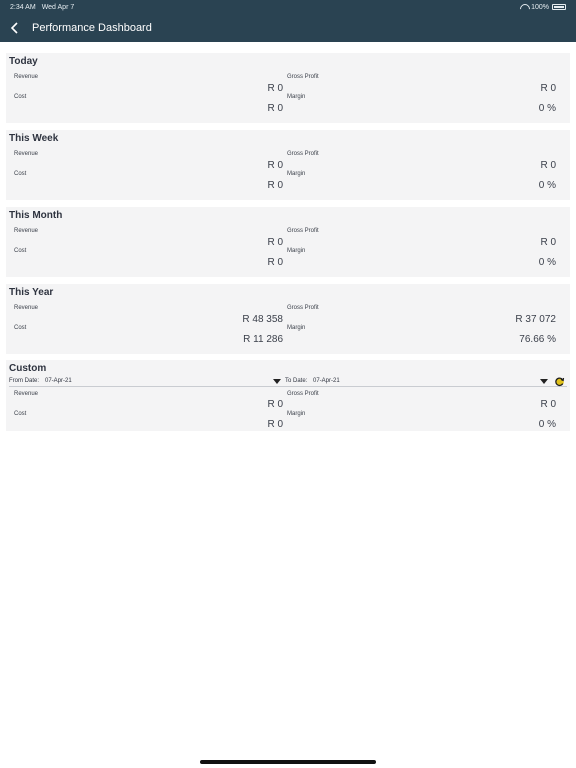  What do you see at coordinates (524, 7) in the screenshot?
I see `wifi-icon` at bounding box center [524, 7].